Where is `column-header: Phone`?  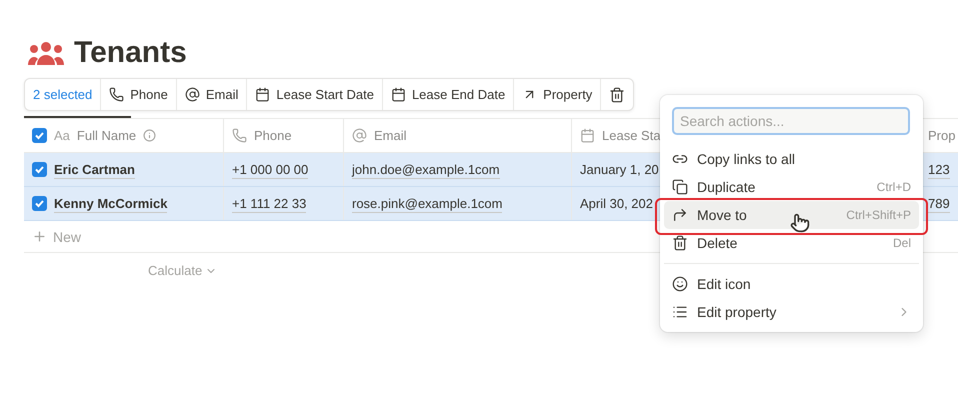 column-header: Phone is located at coordinates (284, 135).